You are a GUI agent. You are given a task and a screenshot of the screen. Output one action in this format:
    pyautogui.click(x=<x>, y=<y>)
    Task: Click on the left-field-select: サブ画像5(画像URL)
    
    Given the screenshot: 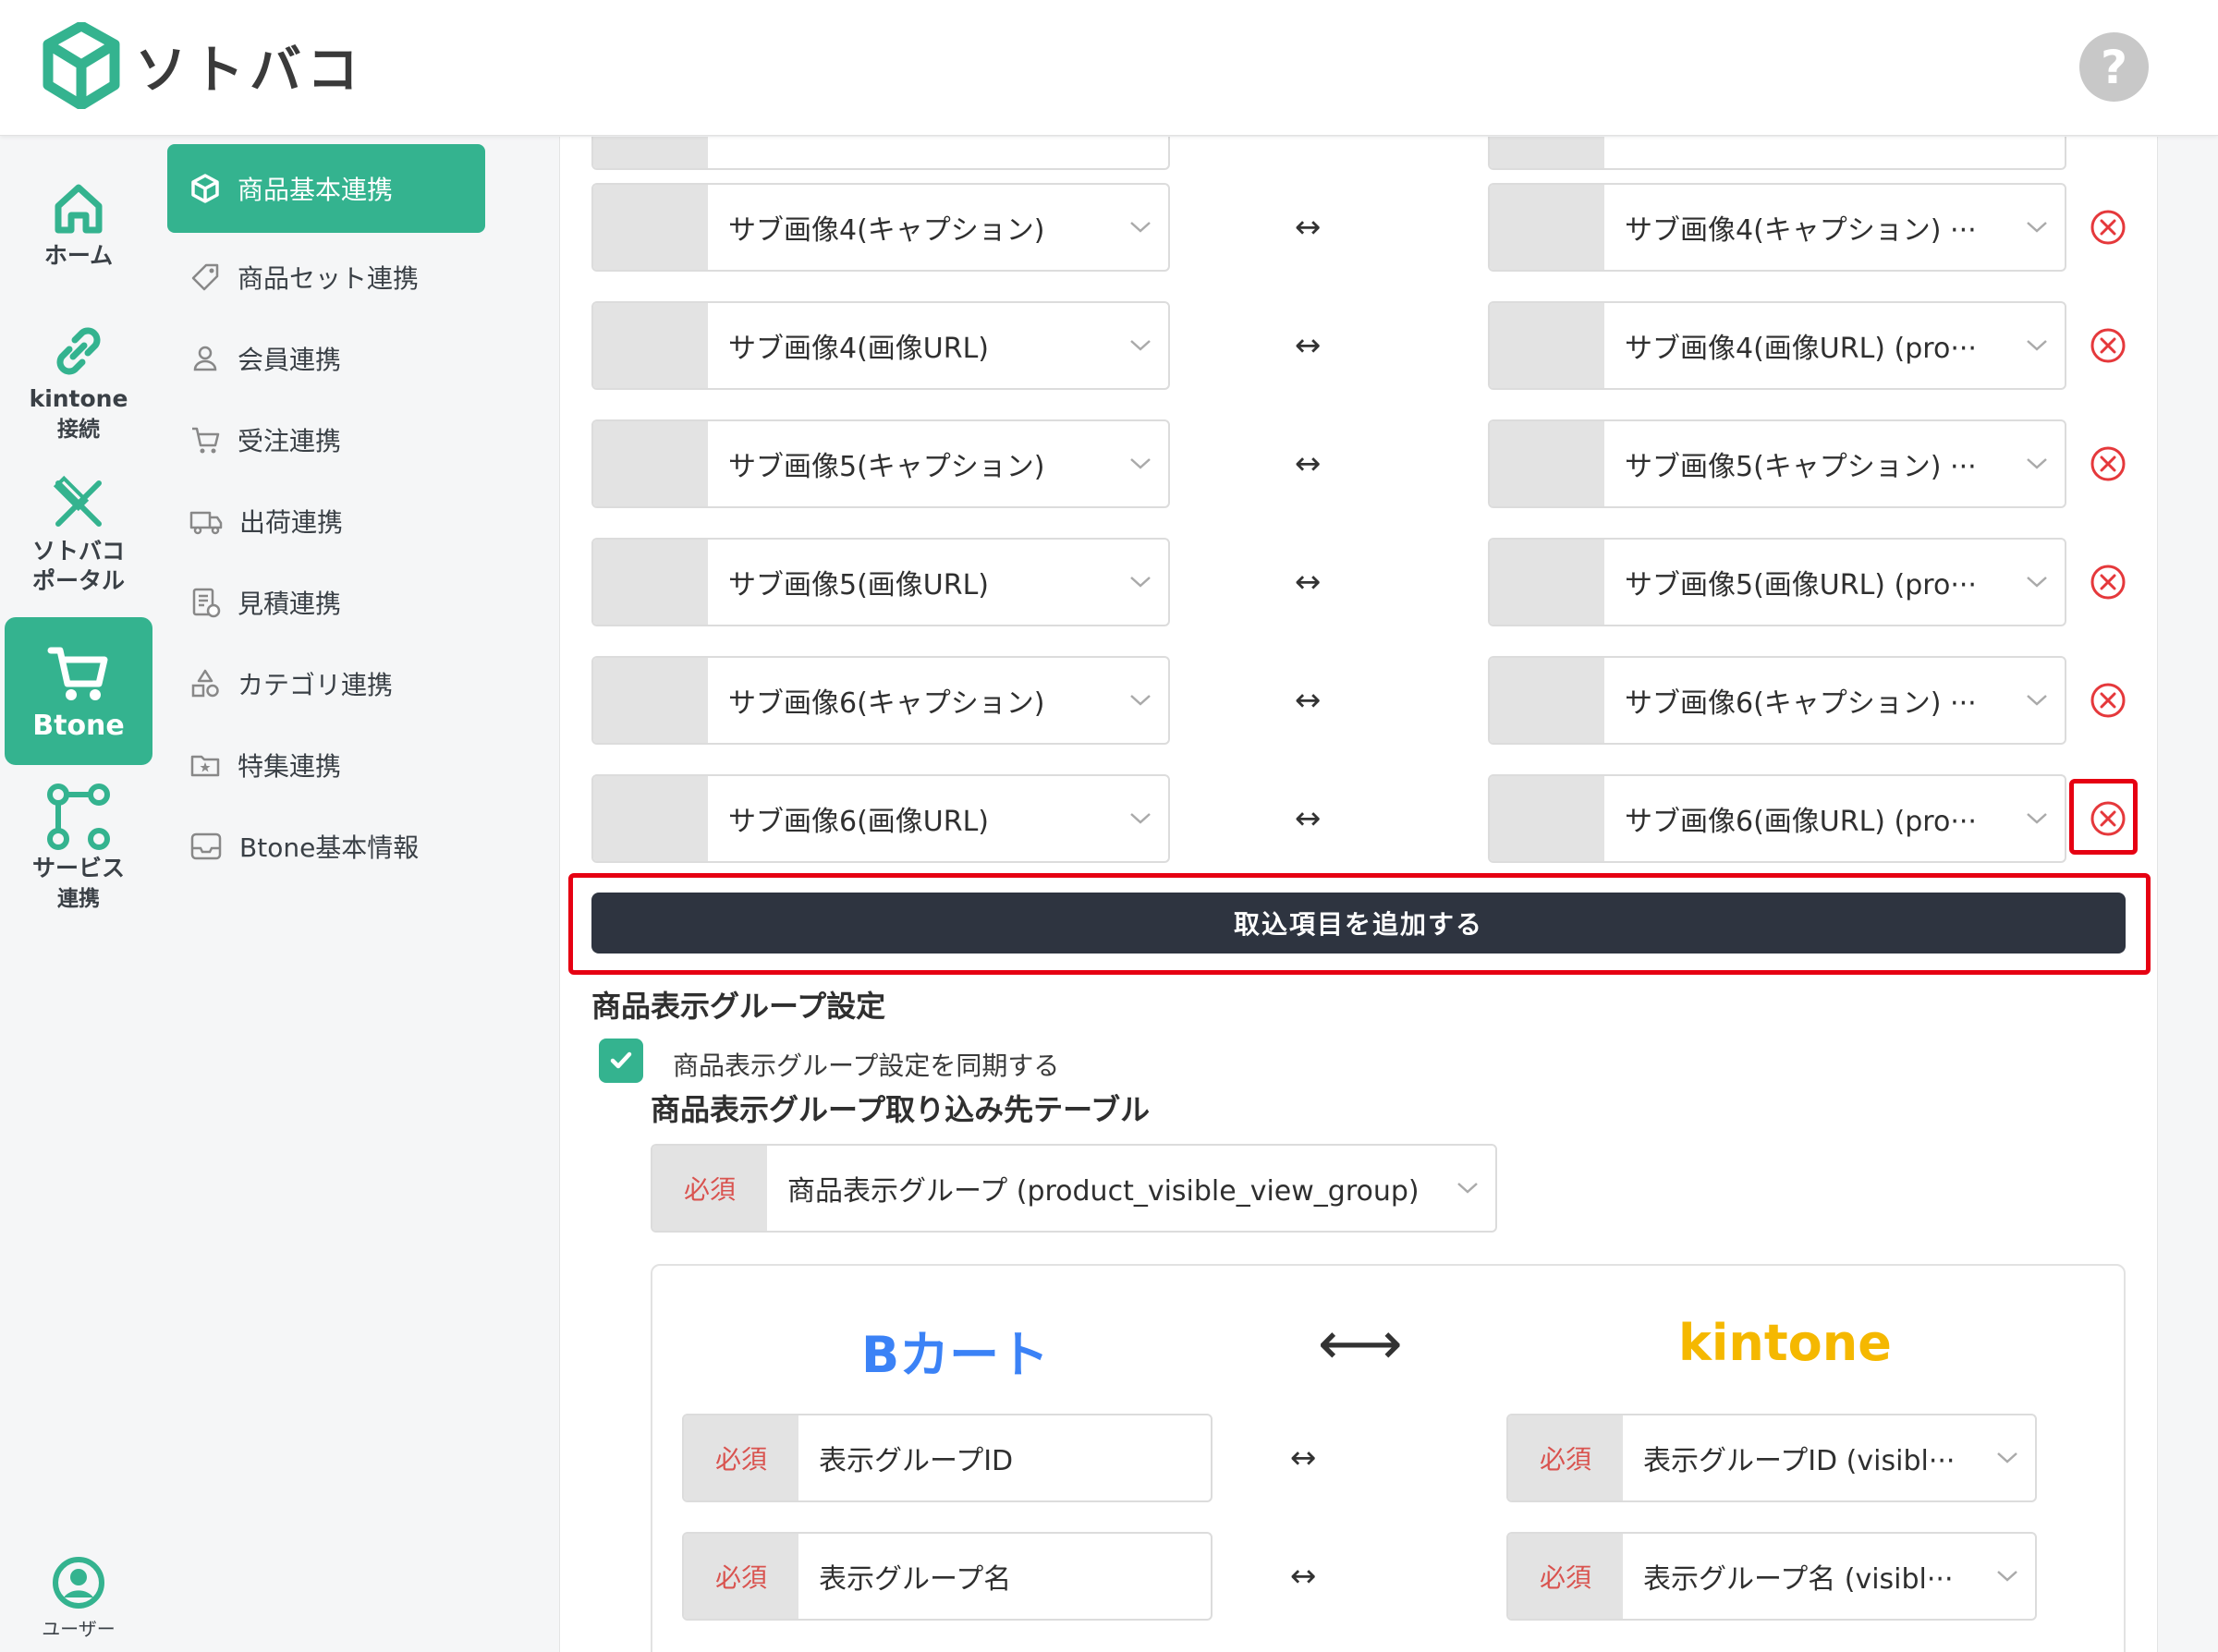 What is the action you would take?
    pyautogui.click(x=880, y=582)
    